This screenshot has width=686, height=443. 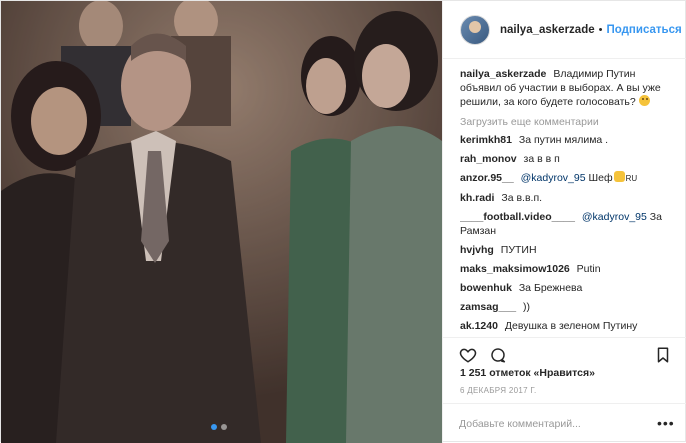 I want to click on flag-ru-text: RU, so click(x=631, y=178).